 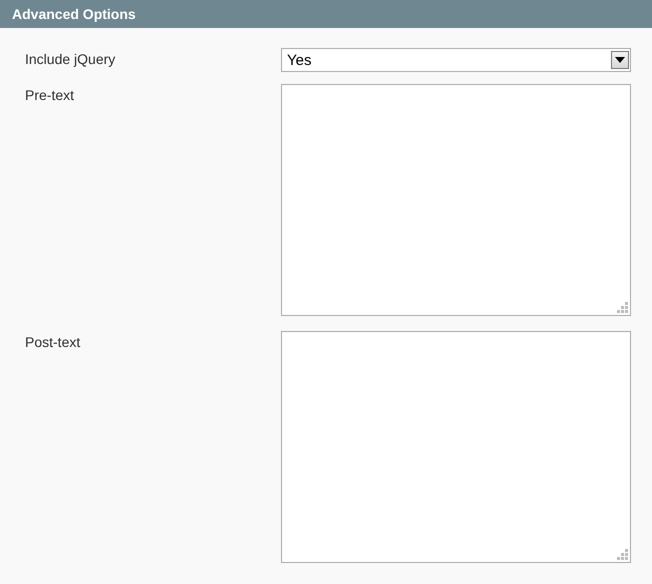 I want to click on field-label: Post-text, so click(x=53, y=341).